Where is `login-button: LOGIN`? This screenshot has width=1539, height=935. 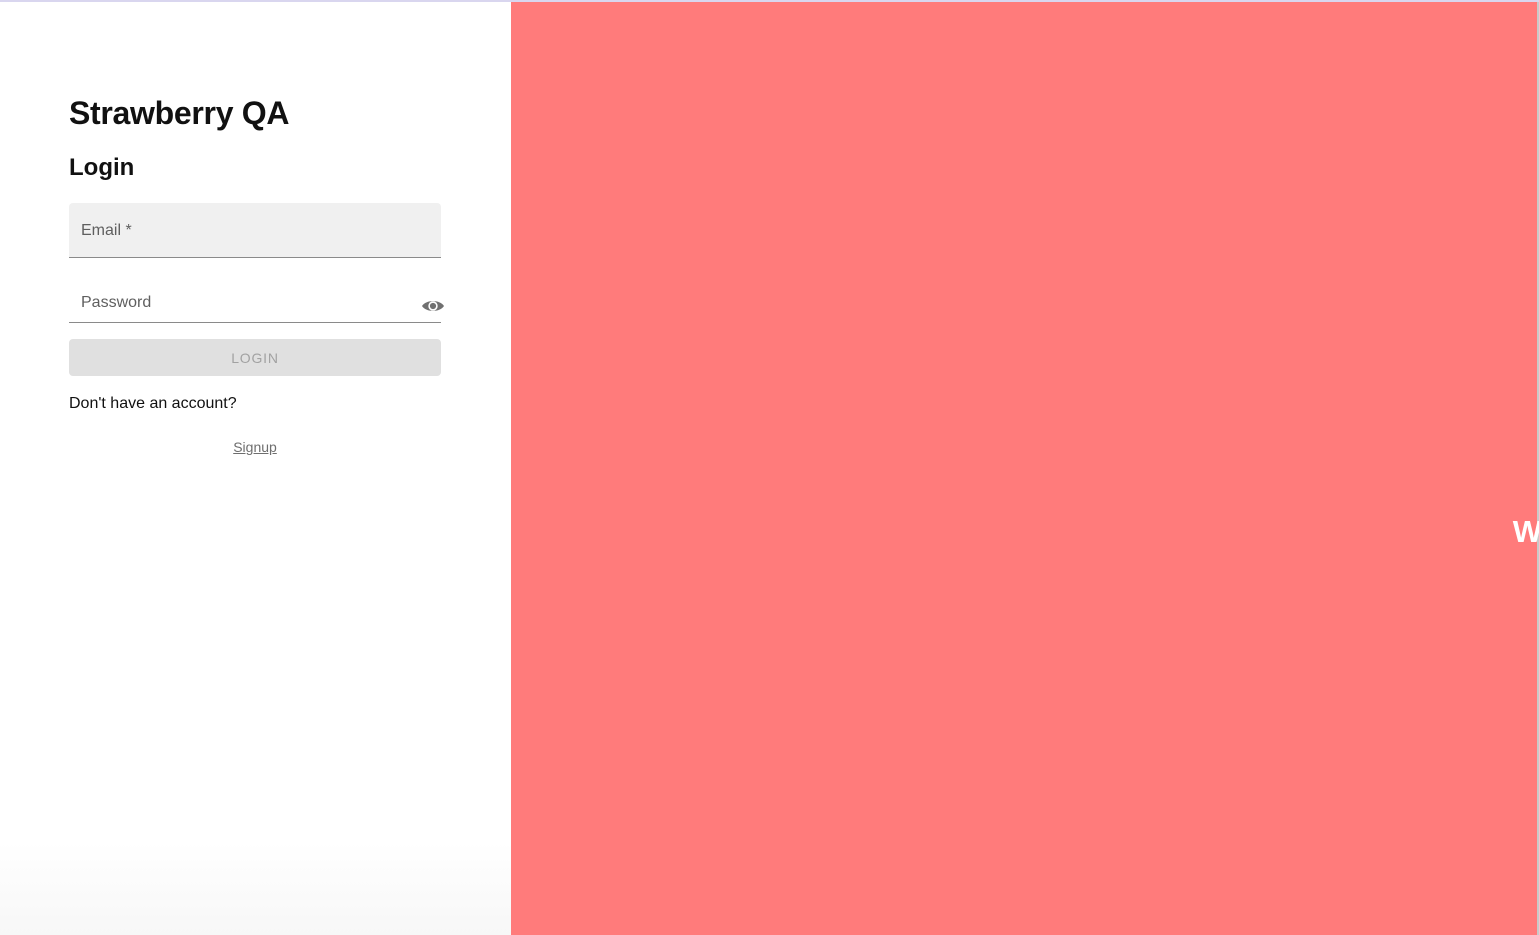 login-button: LOGIN is located at coordinates (255, 357).